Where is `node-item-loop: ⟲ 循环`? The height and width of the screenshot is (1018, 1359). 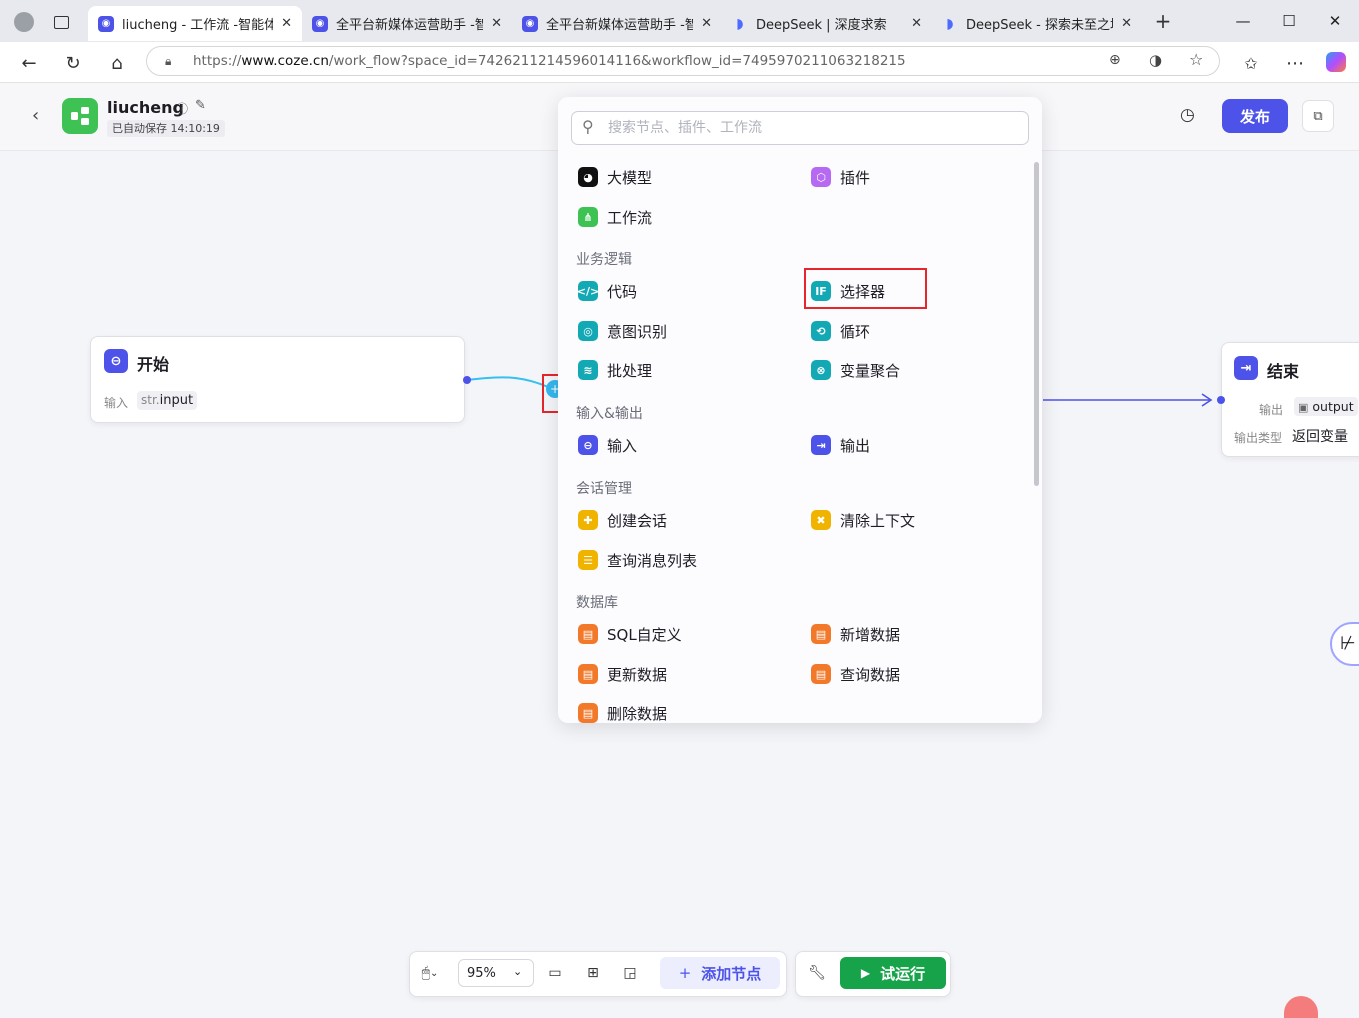 node-item-loop: ⟲ 循环 is located at coordinates (840, 331).